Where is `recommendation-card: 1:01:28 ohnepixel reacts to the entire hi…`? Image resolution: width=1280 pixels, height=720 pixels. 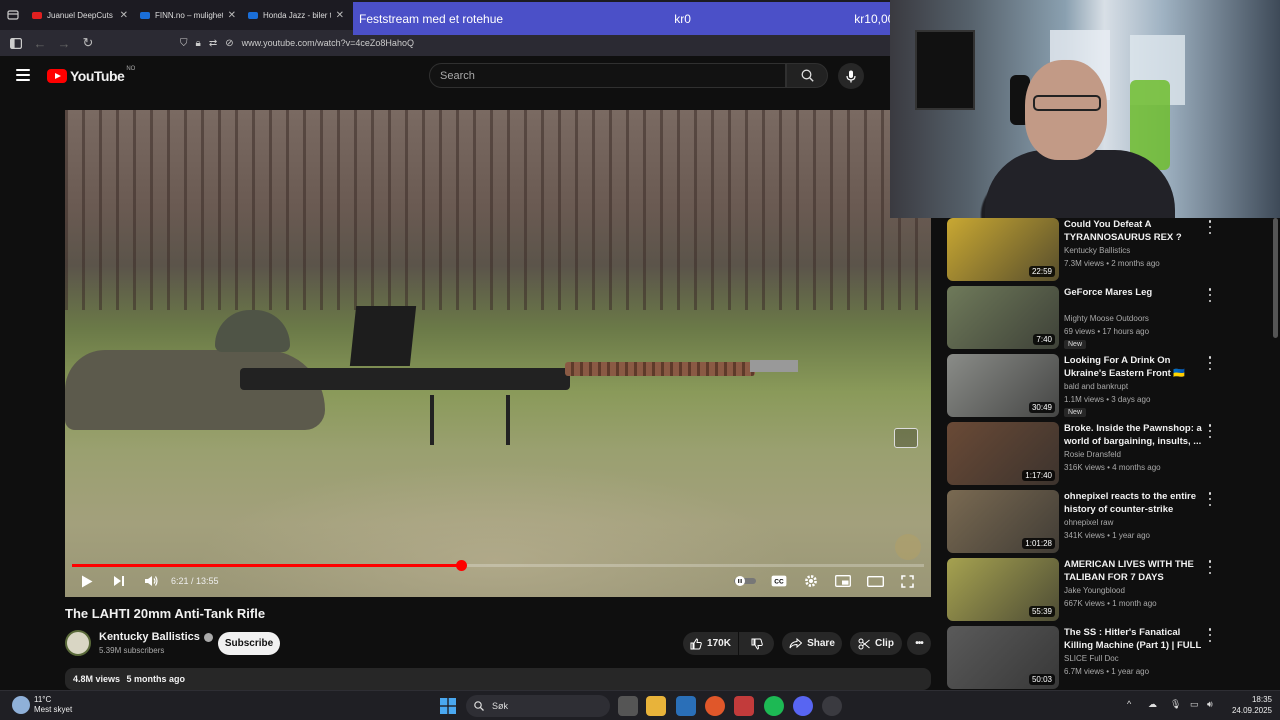
recommendation-card: 1:01:28 ohnepixel reacts to the entire hi… is located at coordinates (1107, 523).